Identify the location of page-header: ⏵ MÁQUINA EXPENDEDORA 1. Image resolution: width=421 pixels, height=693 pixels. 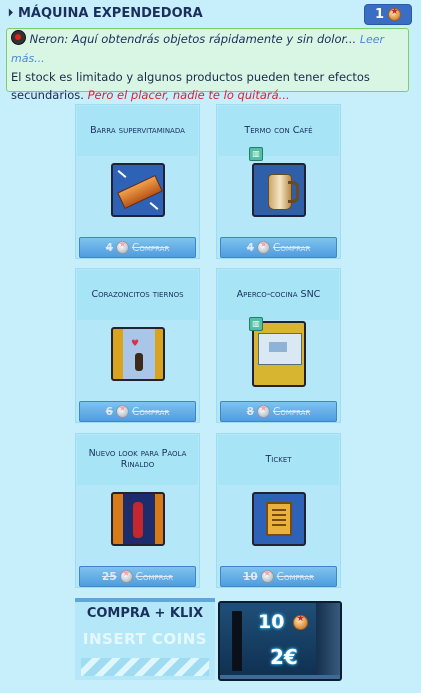
(210, 14).